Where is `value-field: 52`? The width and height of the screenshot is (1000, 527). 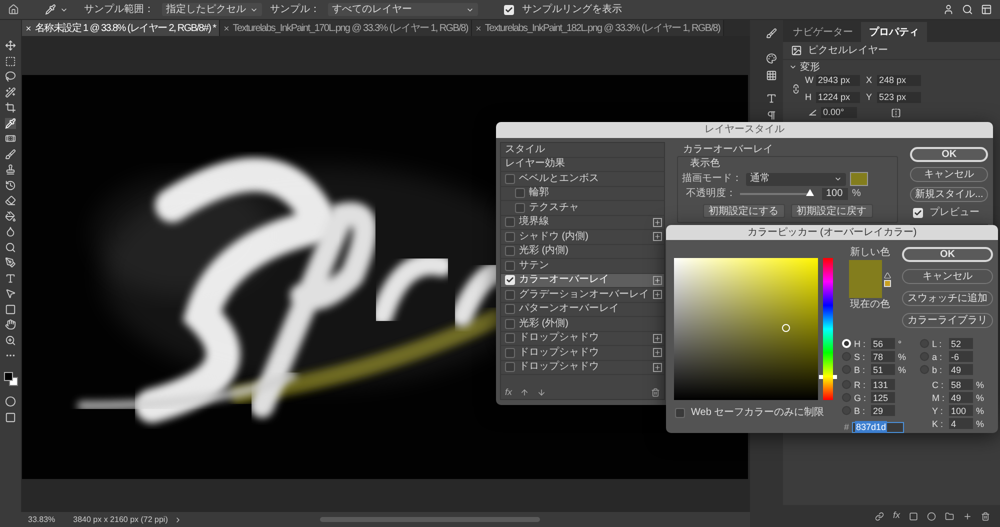
value-field: 52 is located at coordinates (961, 343).